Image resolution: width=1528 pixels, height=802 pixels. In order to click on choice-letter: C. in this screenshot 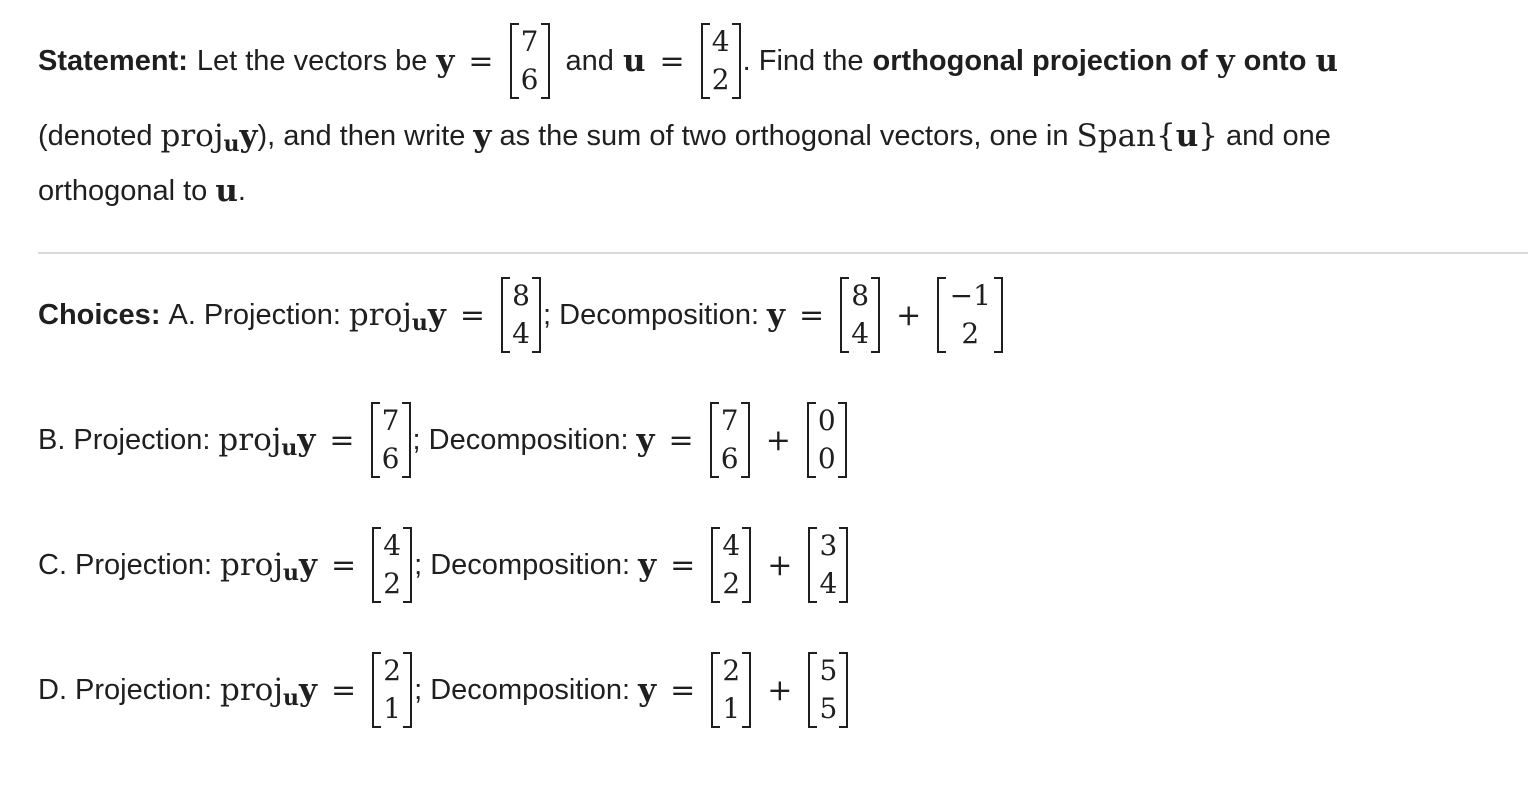, I will do `click(52, 564)`.